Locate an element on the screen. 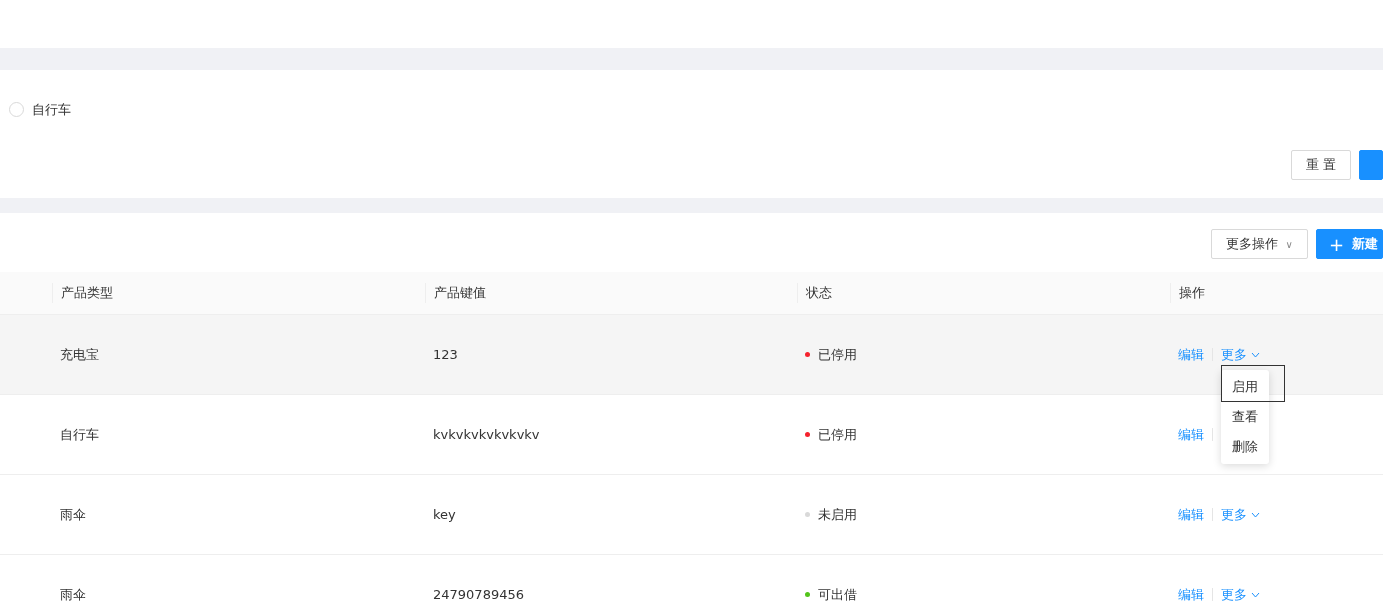 Image resolution: width=1383 pixels, height=604 pixels. column-header: 操作 is located at coordinates (1192, 293).